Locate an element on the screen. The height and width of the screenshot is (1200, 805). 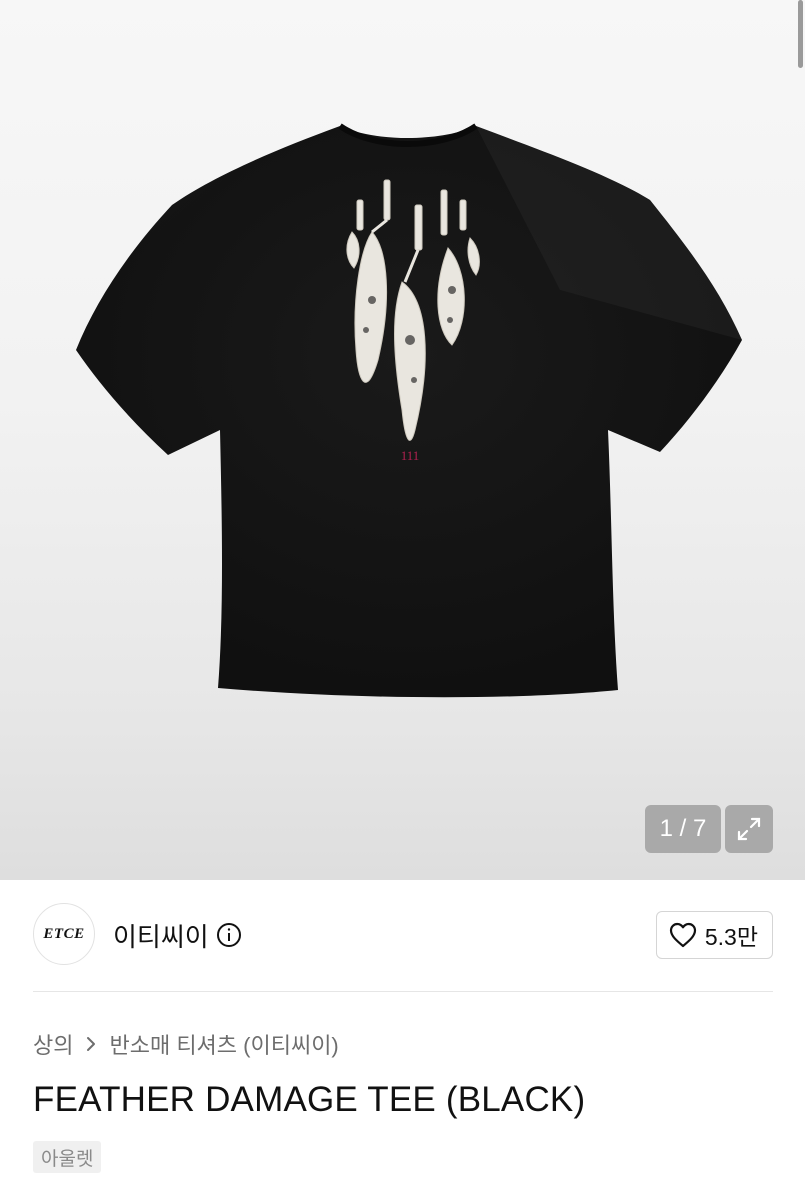
outlet-tag: 아울렛 is located at coordinates (67, 1157).